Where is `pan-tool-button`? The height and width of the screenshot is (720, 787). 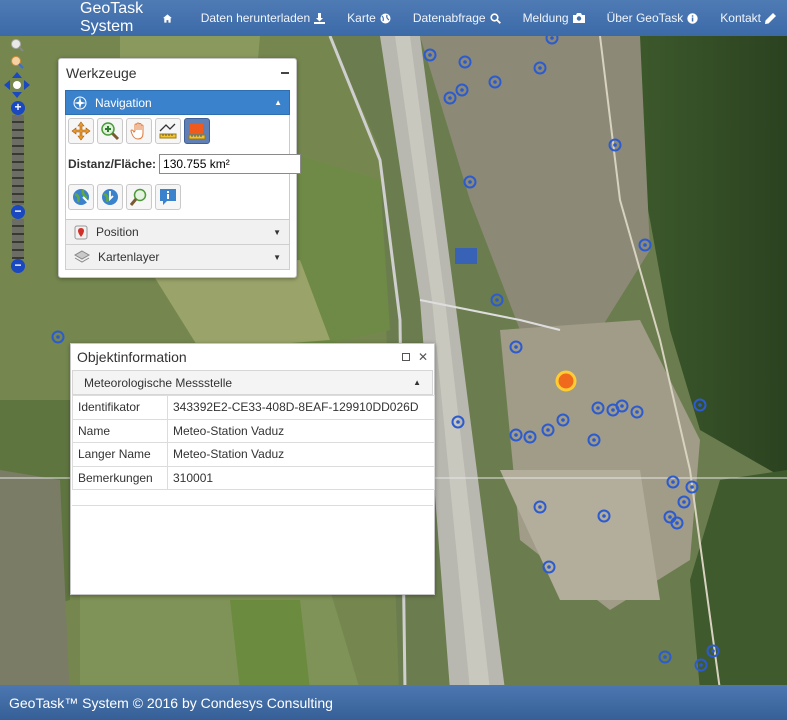 pan-tool-button is located at coordinates (81, 131).